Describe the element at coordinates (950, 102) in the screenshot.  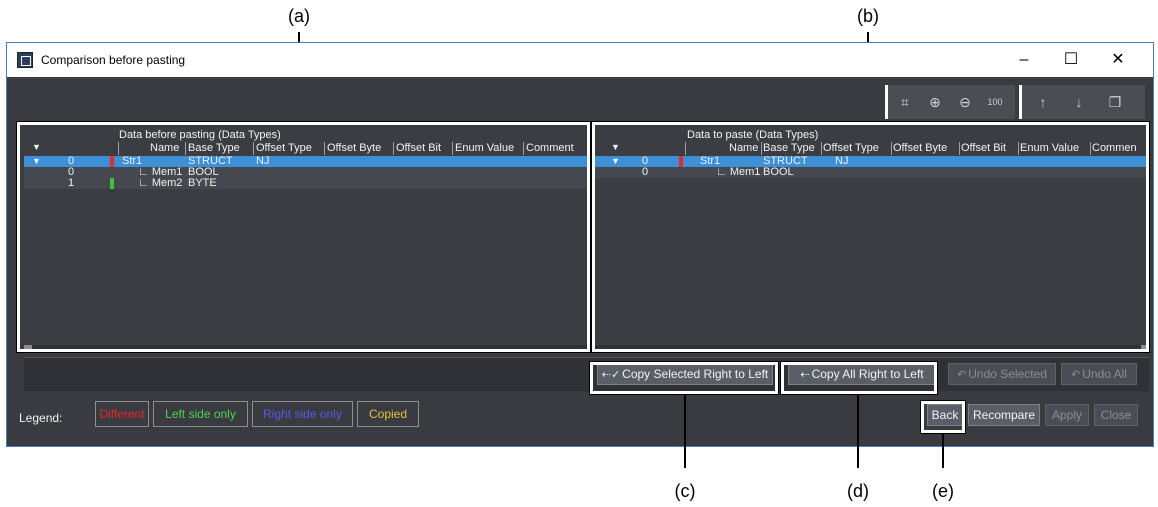
I see `zoom-tool-group: ⌗ ⊕ ⊖ 100` at that location.